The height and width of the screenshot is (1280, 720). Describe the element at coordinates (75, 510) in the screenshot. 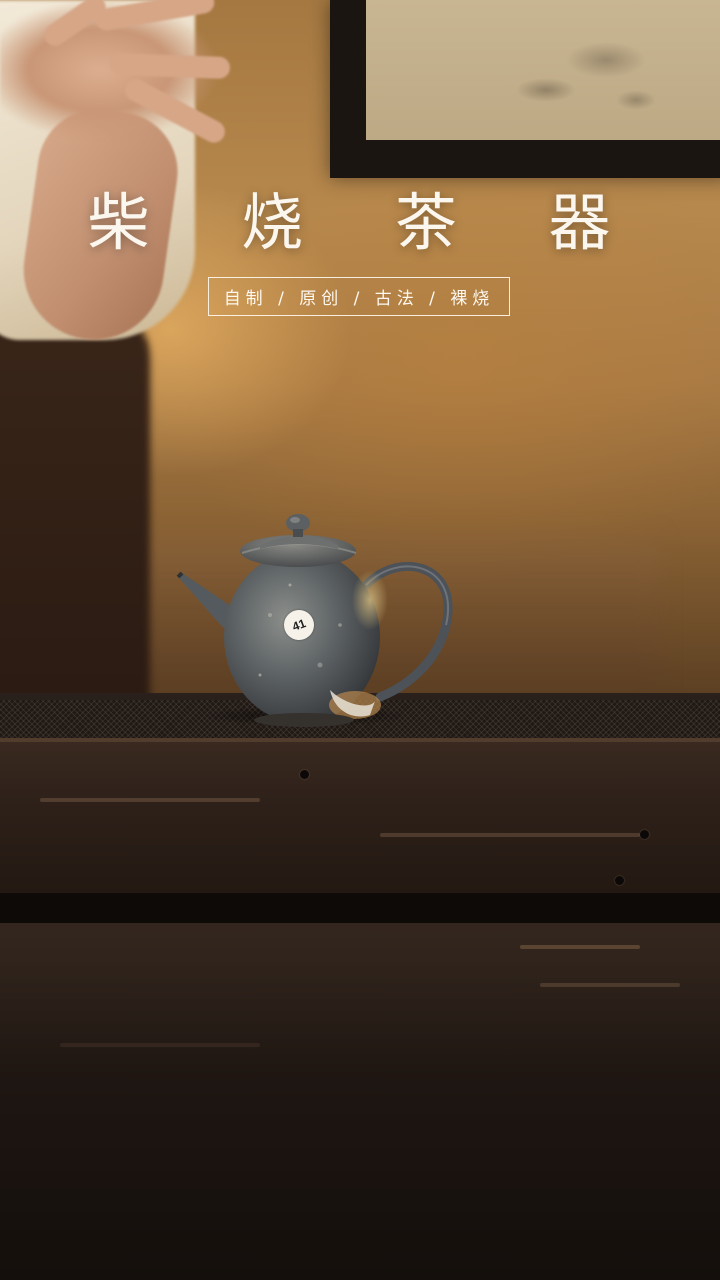

I see `person-torso` at that location.